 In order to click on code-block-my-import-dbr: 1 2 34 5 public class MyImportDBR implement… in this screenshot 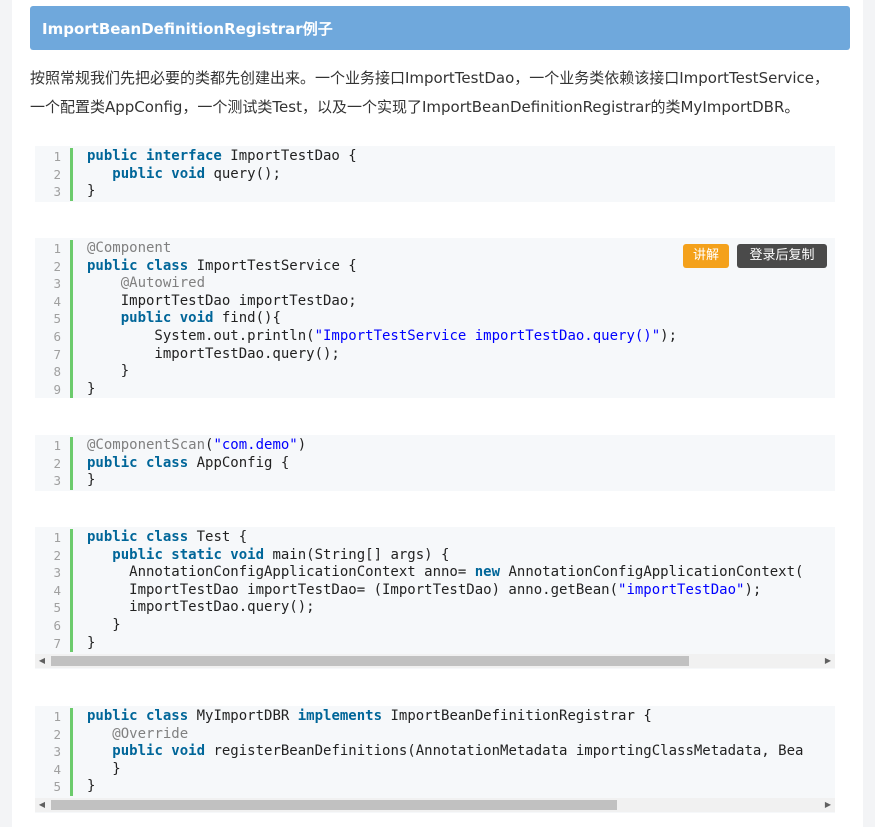, I will do `click(435, 759)`.